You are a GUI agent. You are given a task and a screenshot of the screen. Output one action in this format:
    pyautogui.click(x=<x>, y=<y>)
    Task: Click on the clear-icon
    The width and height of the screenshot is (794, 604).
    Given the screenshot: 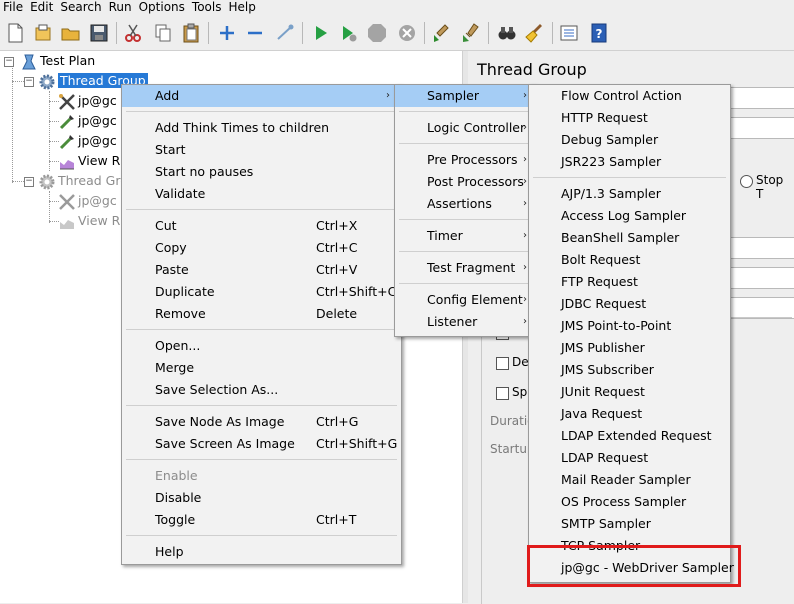 What is the action you would take?
    pyautogui.click(x=441, y=33)
    